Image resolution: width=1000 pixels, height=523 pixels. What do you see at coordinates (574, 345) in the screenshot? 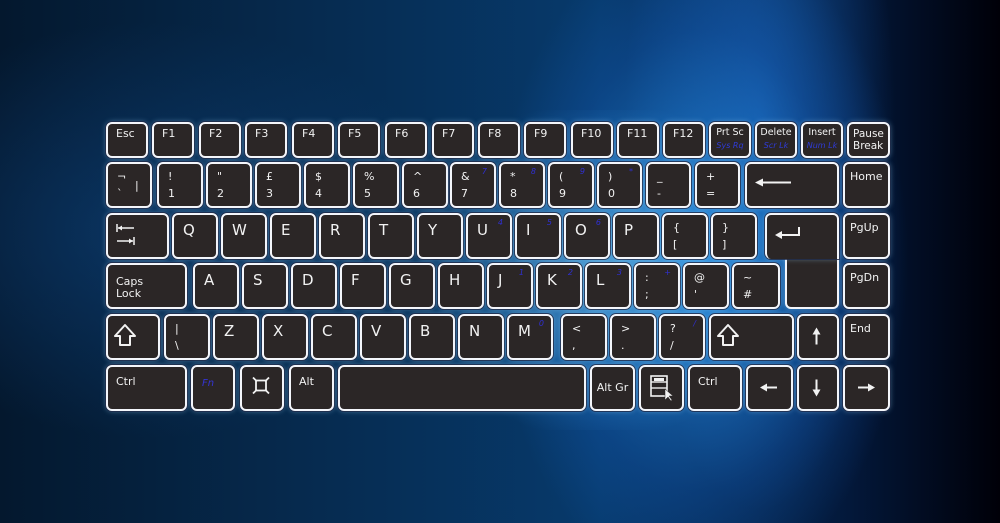
I see `base-legend: ,` at bounding box center [574, 345].